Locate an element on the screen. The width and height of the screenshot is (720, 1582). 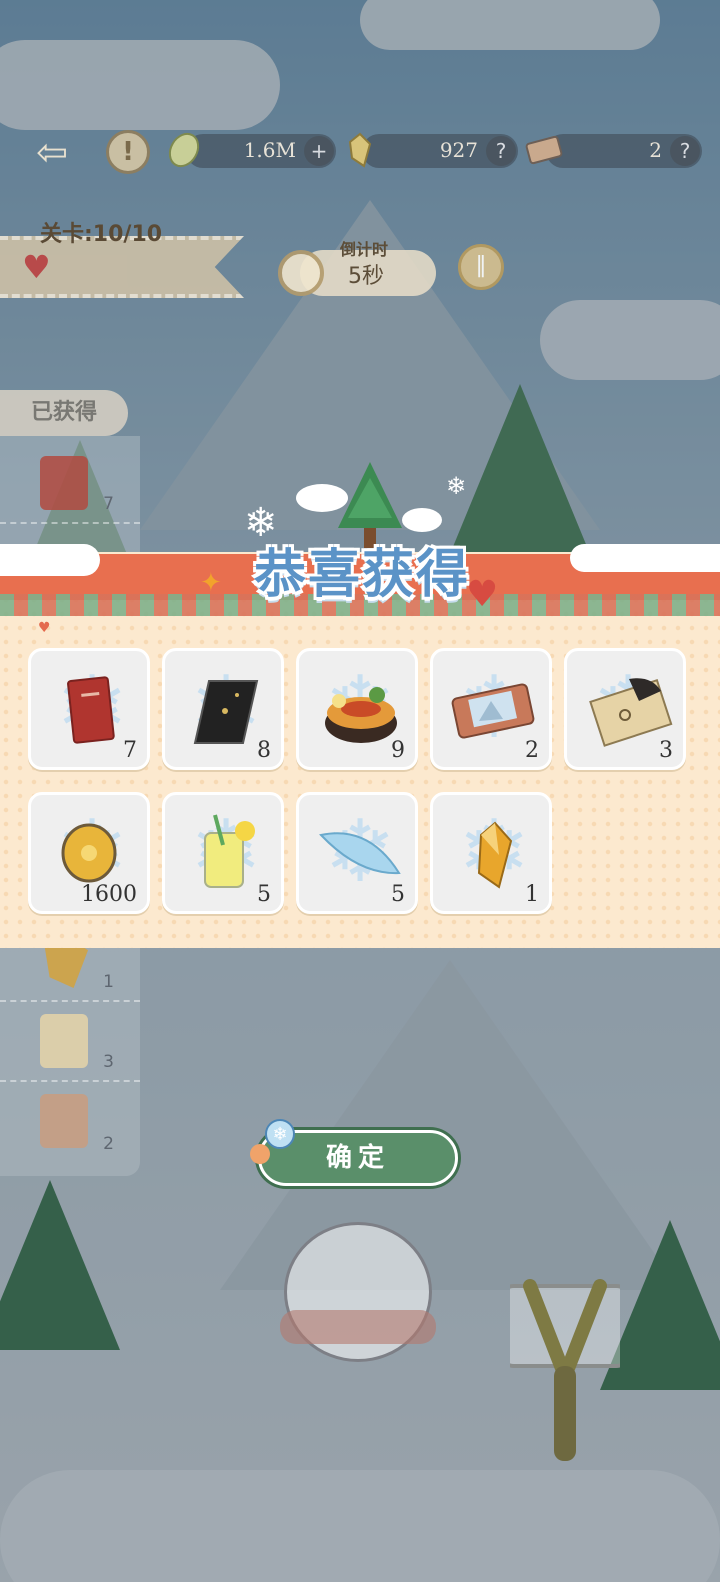
list-item: 7 is located at coordinates (70, 485).